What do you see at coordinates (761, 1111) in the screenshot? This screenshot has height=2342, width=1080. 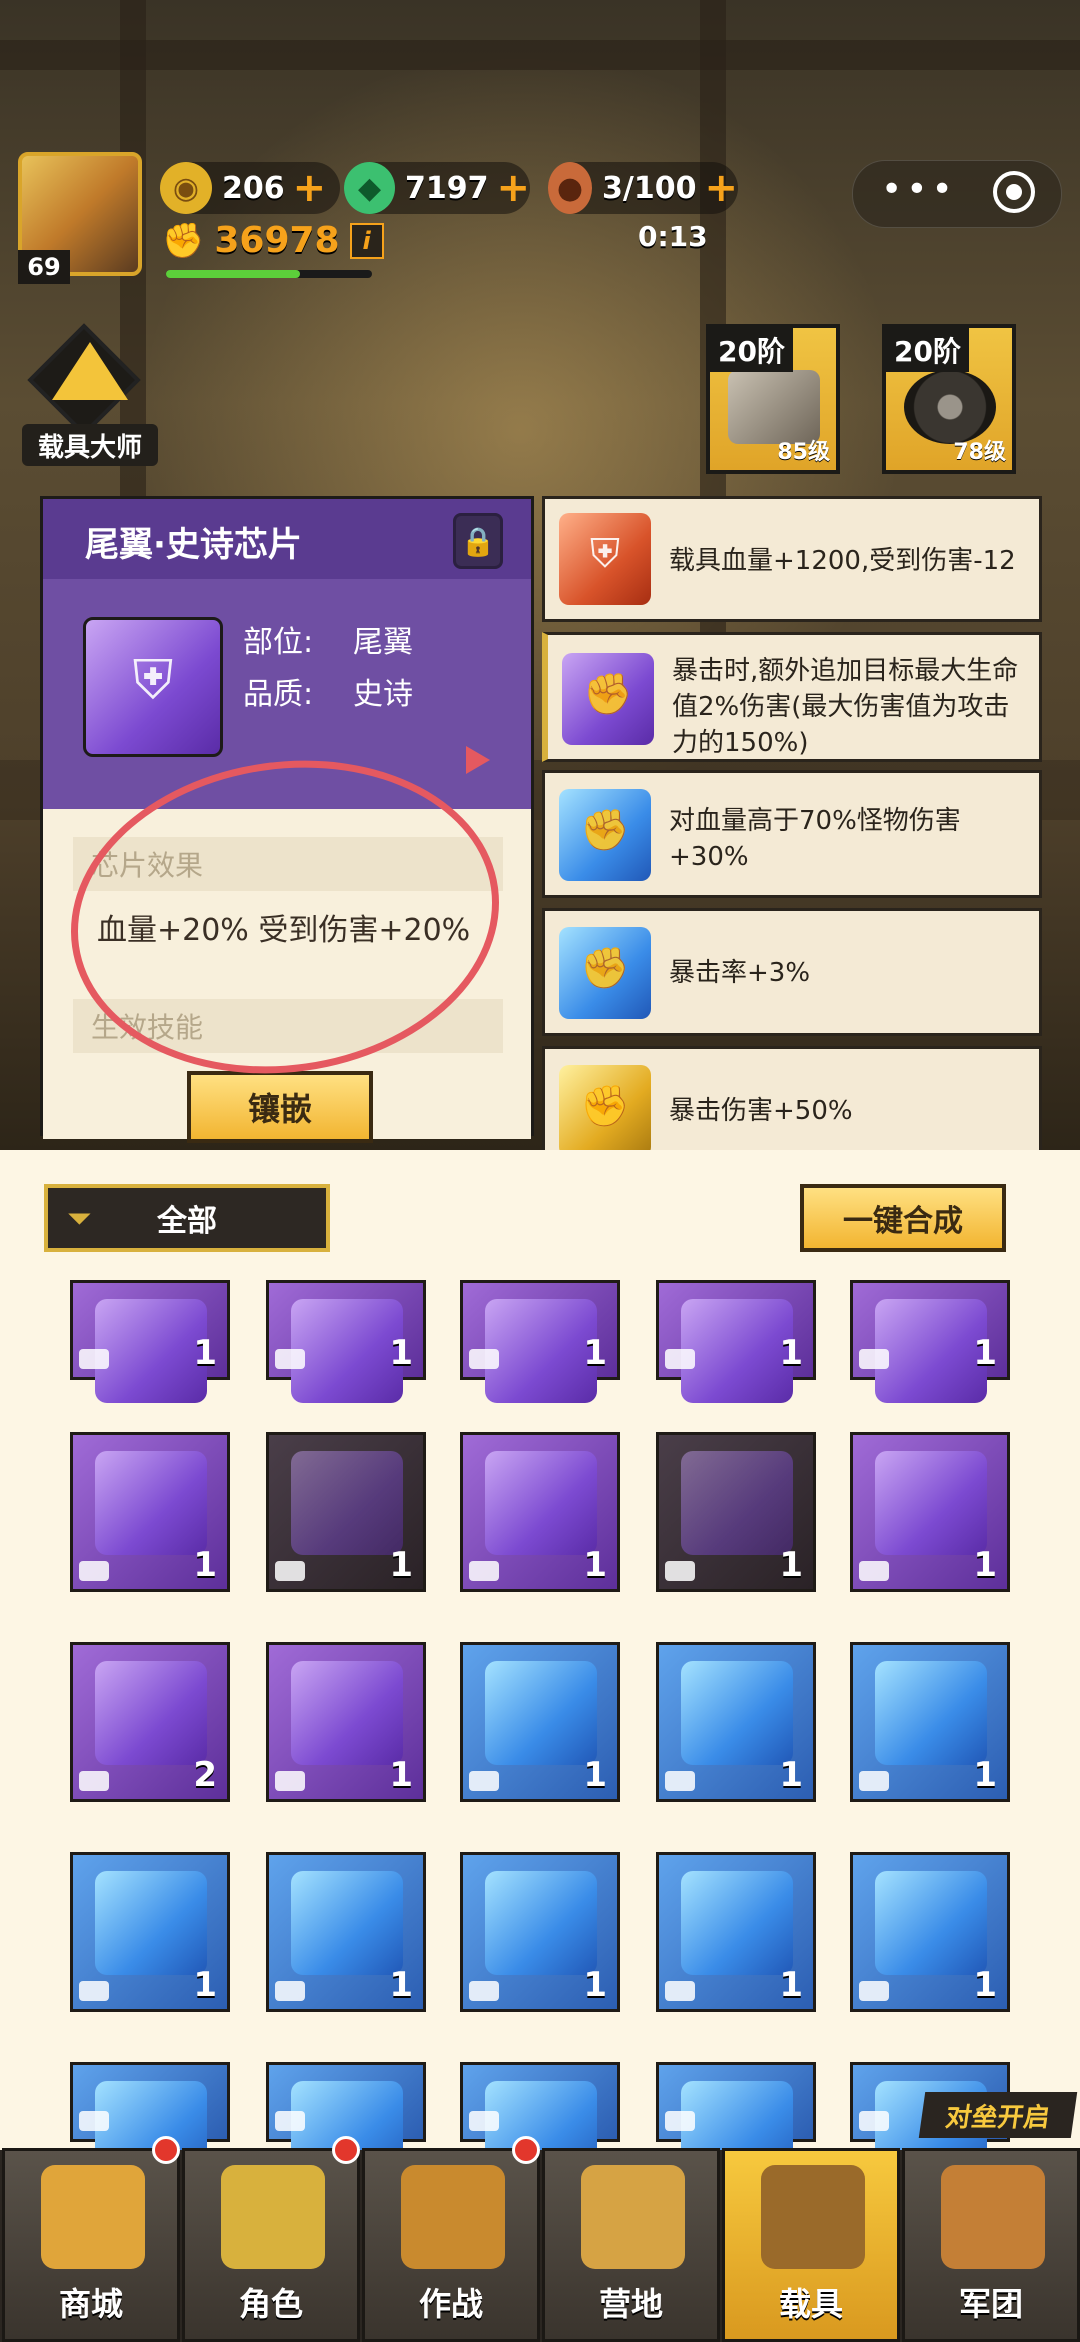 I see `skill-text: 暴击伤害+50%` at bounding box center [761, 1111].